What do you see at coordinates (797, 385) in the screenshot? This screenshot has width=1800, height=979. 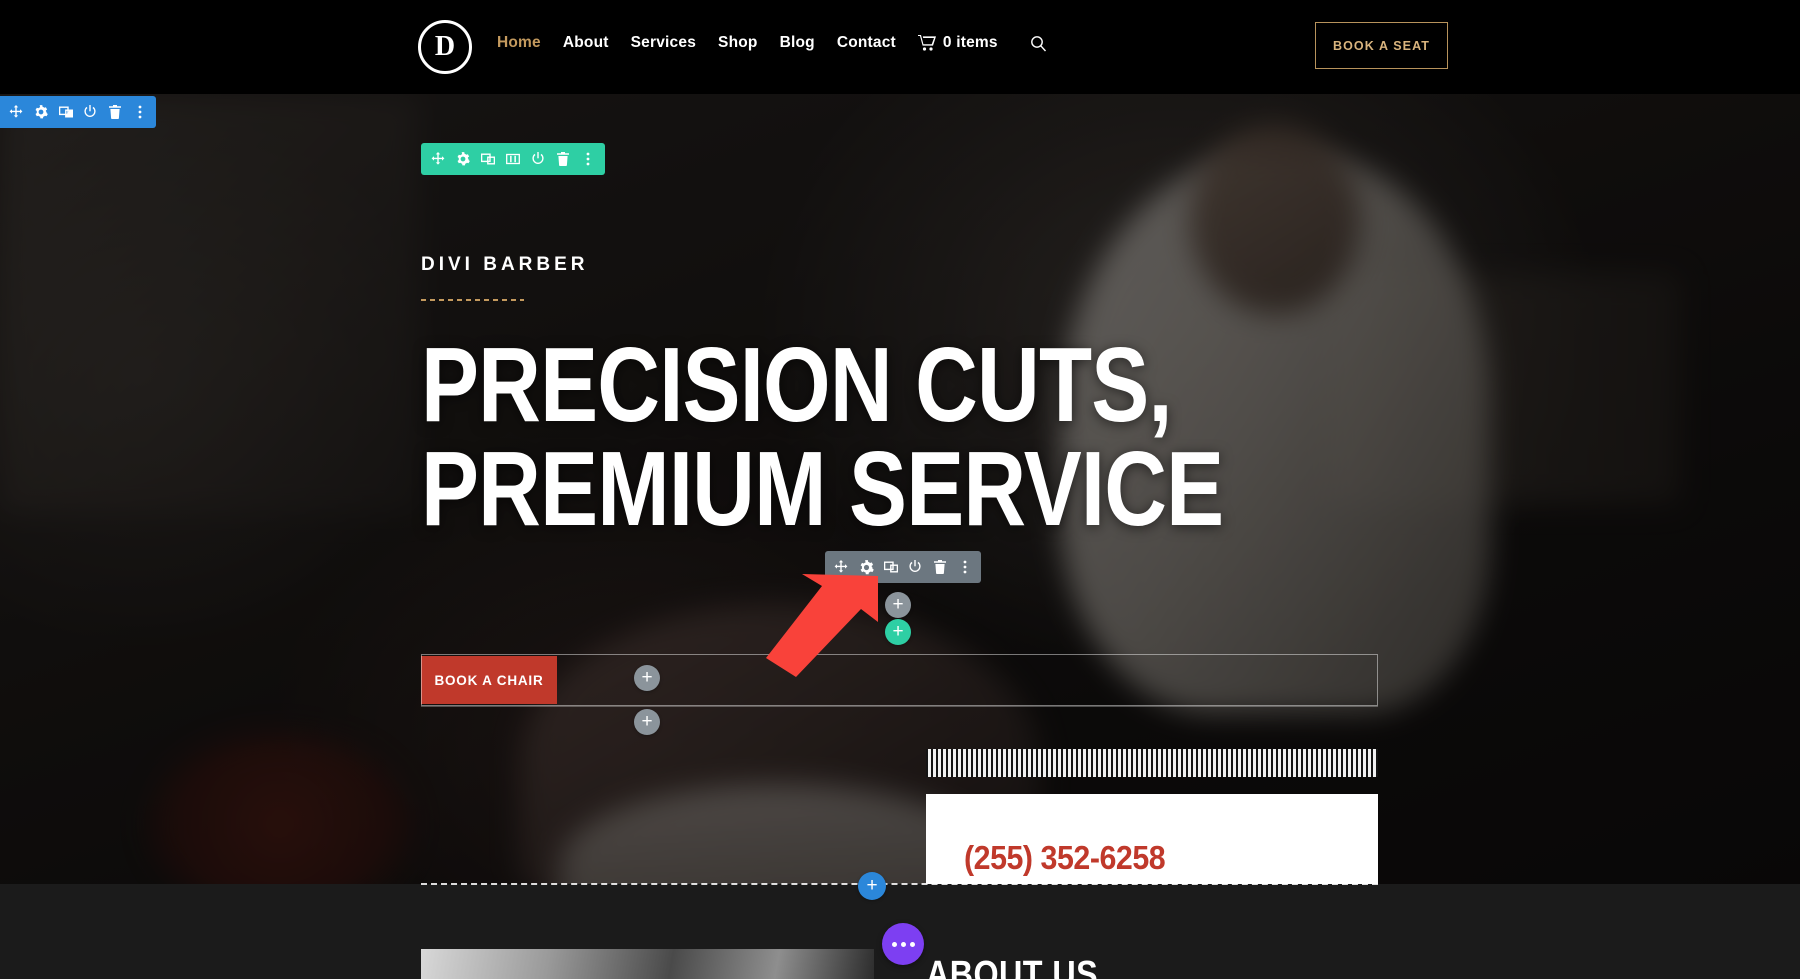 I see `hero-title-line-1: PRECISION CUTS,` at bounding box center [797, 385].